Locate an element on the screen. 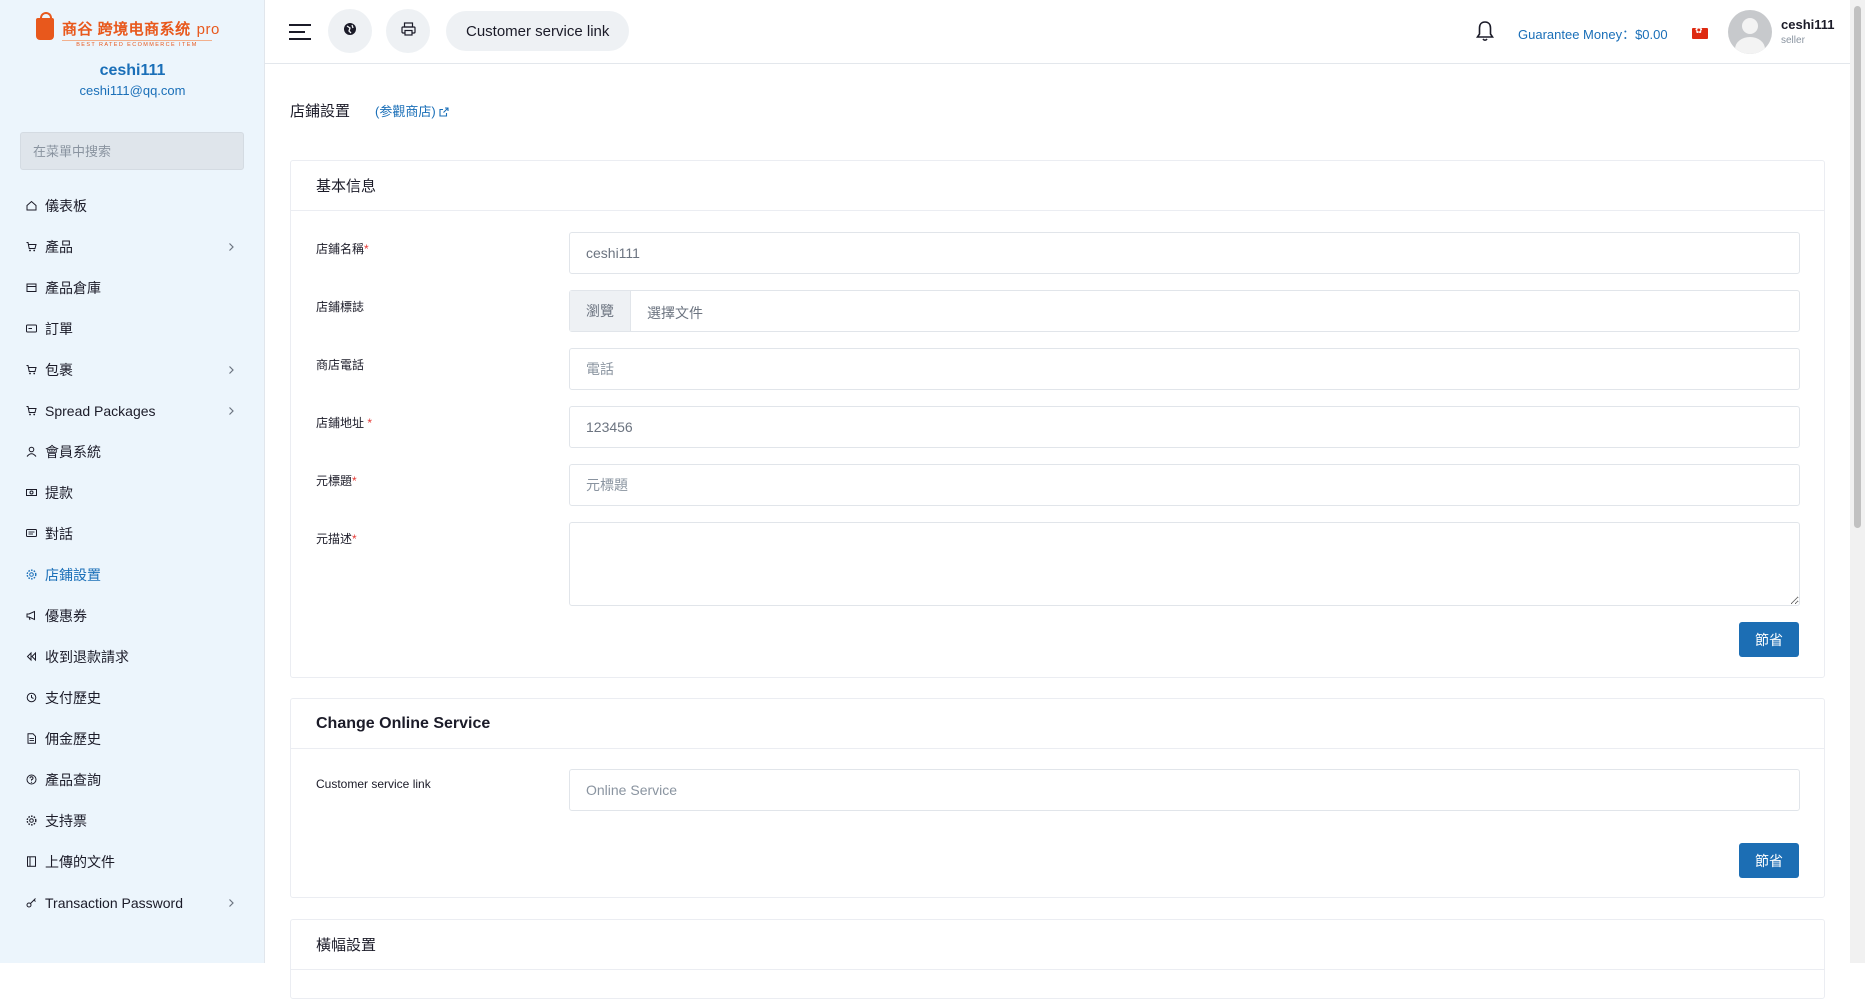 The height and width of the screenshot is (999, 1865). bell-icon is located at coordinates (1485, 31).